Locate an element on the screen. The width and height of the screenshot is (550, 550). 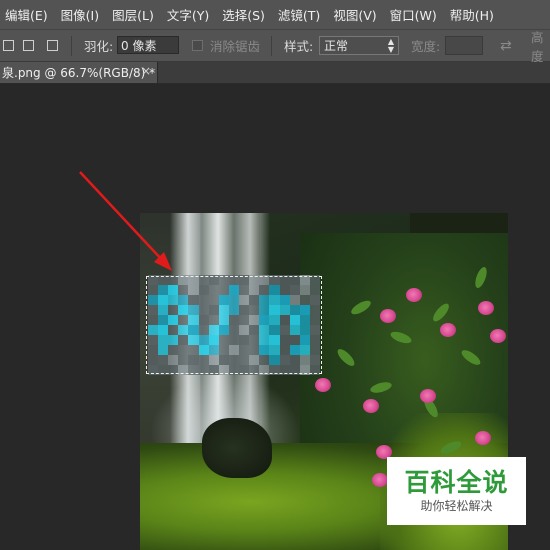
watermark-subtitle: 助你轻松解决 is located at coordinates (456, 506).